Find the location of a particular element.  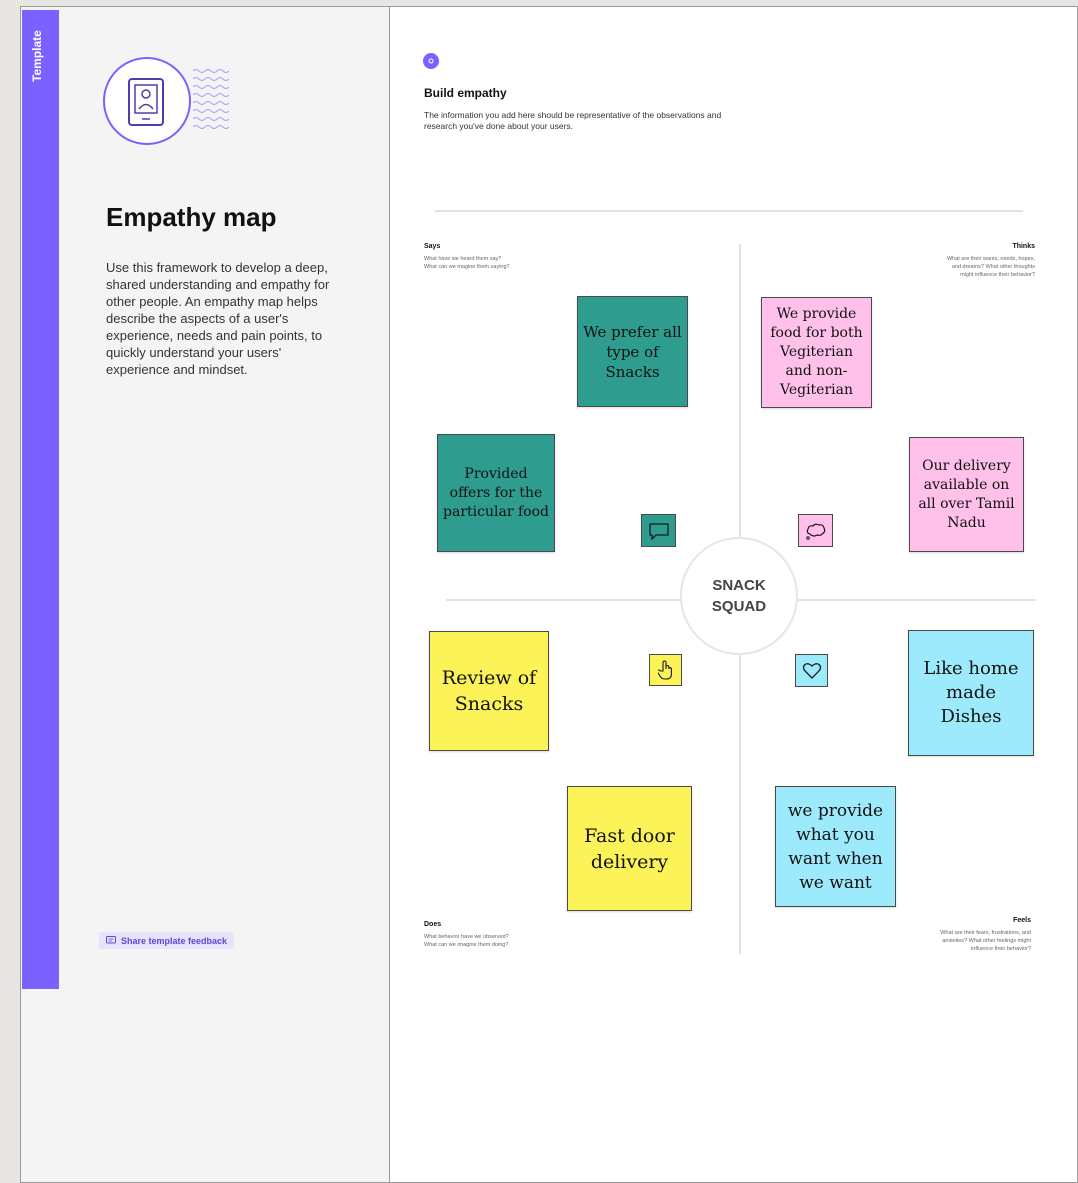

empathy-map-hero-icon is located at coordinates (166, 101).